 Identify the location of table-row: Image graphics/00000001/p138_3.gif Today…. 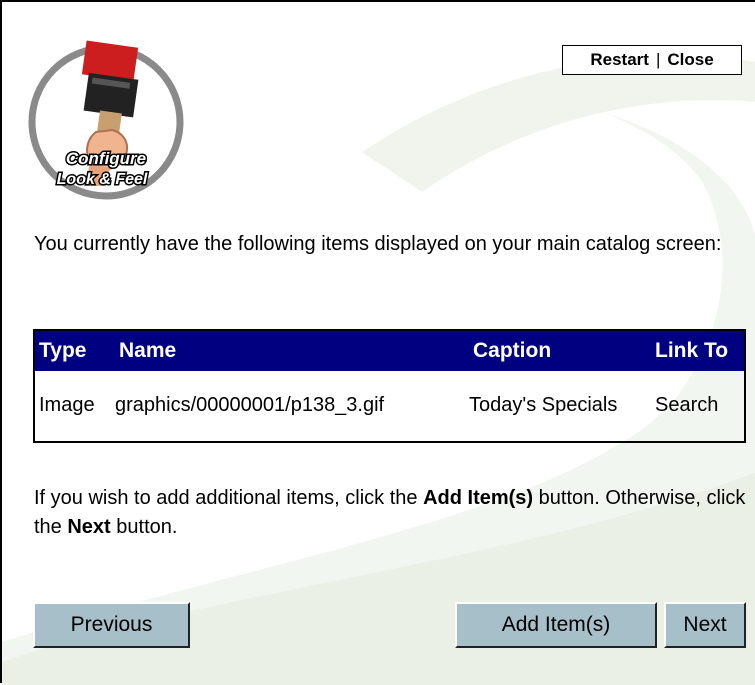
(389, 405).